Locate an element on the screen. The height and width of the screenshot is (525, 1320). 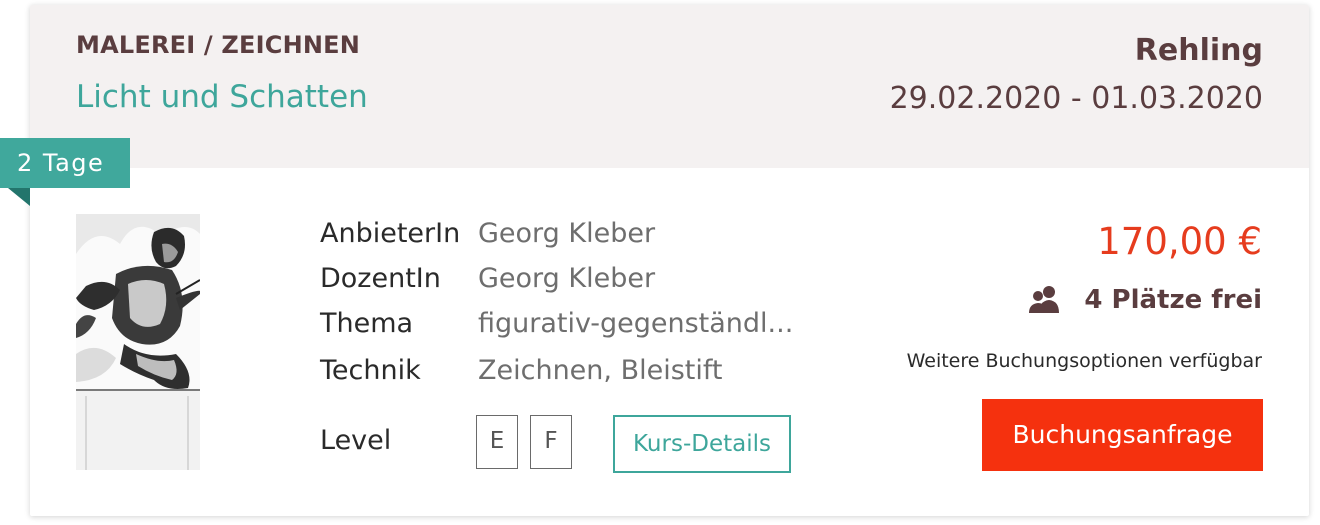
booking-options-note: Weitere Buchungsoptionen verfügbar is located at coordinates (1084, 361).